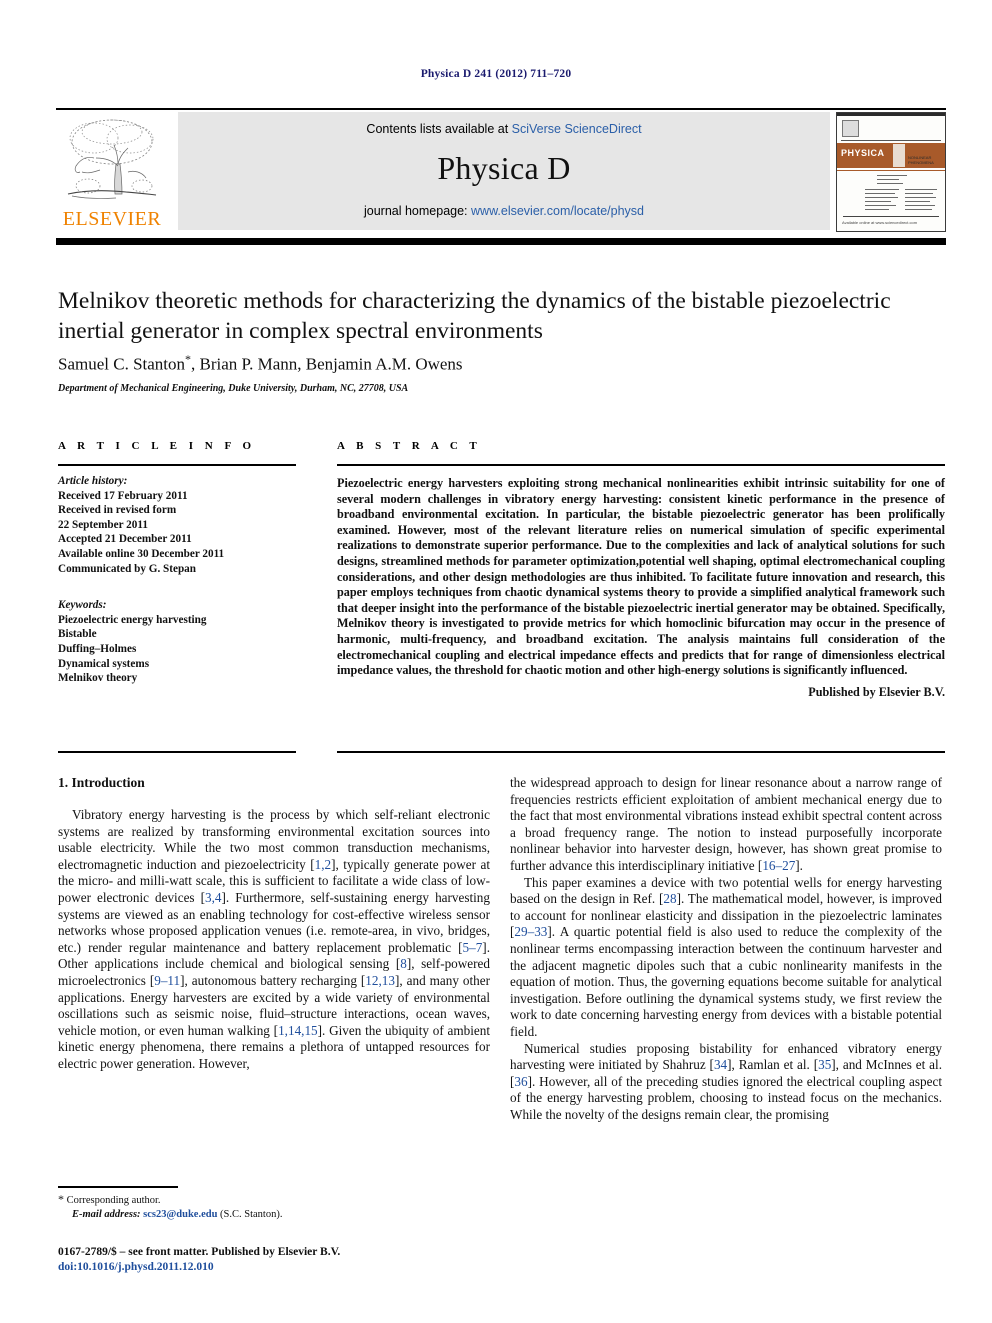 Image resolution: width=992 pixels, height=1323 pixels. What do you see at coordinates (101, 782) in the screenshot?
I see `section-heading-introduction: 1. Introduction` at bounding box center [101, 782].